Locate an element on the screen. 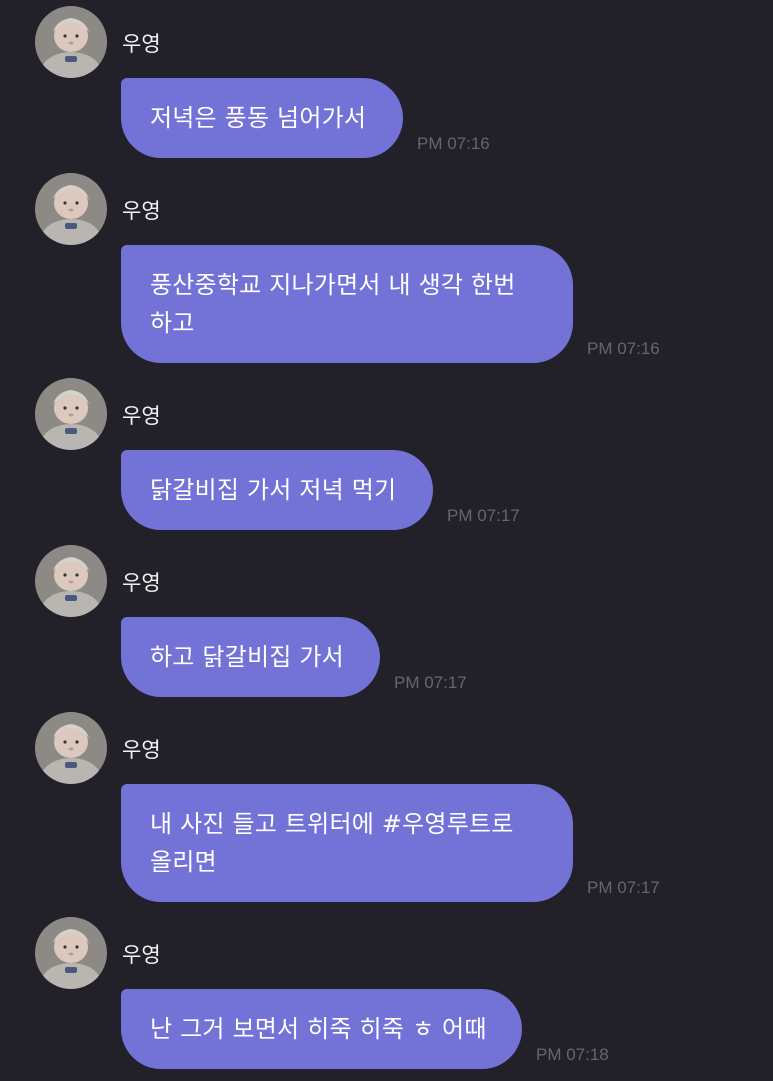  message-bubble: 닭갈비집 가서 저녁 먹기 is located at coordinates (277, 490).